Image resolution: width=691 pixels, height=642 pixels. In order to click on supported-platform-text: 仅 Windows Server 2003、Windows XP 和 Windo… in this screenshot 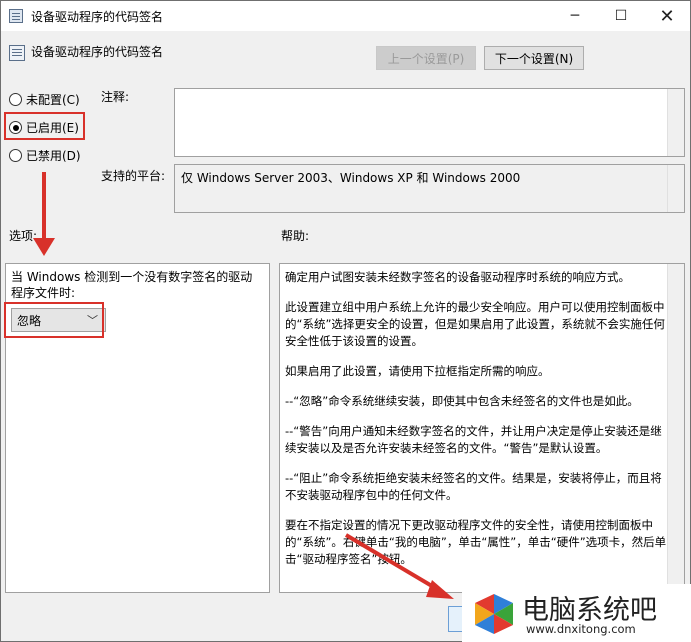, I will do `click(351, 178)`.